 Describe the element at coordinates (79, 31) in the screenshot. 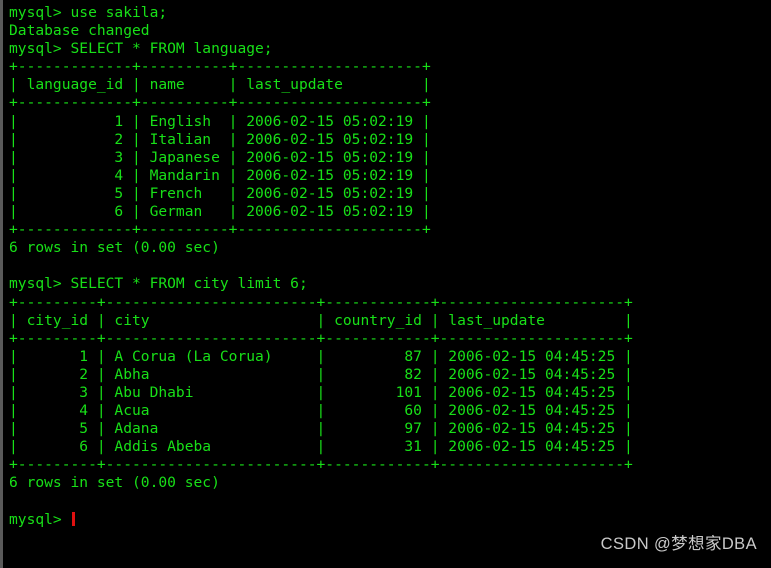

I see `output-database-changed: Database changed` at that location.